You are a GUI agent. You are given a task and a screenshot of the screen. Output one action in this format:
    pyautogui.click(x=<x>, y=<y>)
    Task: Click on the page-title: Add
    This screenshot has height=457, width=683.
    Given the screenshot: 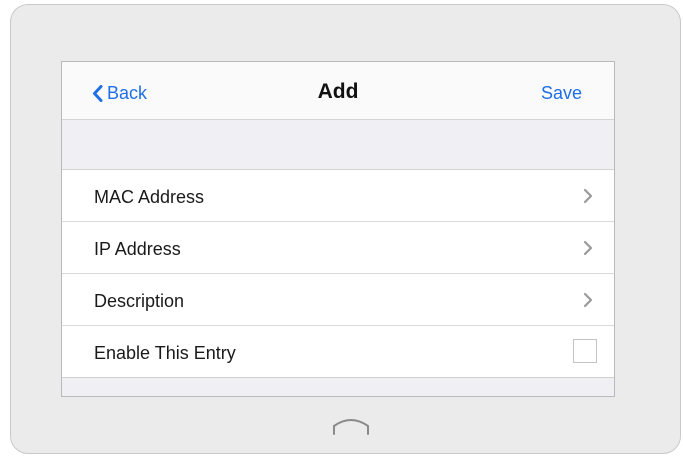 What is the action you would take?
    pyautogui.click(x=338, y=91)
    